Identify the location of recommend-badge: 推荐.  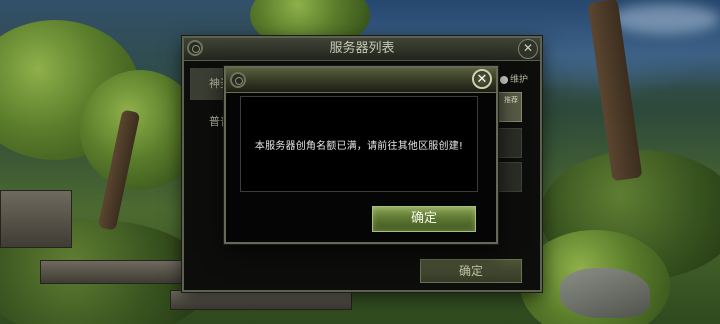
(511, 100).